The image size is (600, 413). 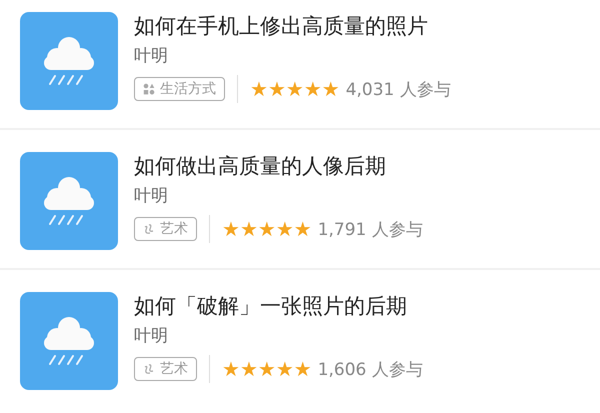 What do you see at coordinates (370, 229) in the screenshot?
I see `participant-count: 1,791 人参与` at bounding box center [370, 229].